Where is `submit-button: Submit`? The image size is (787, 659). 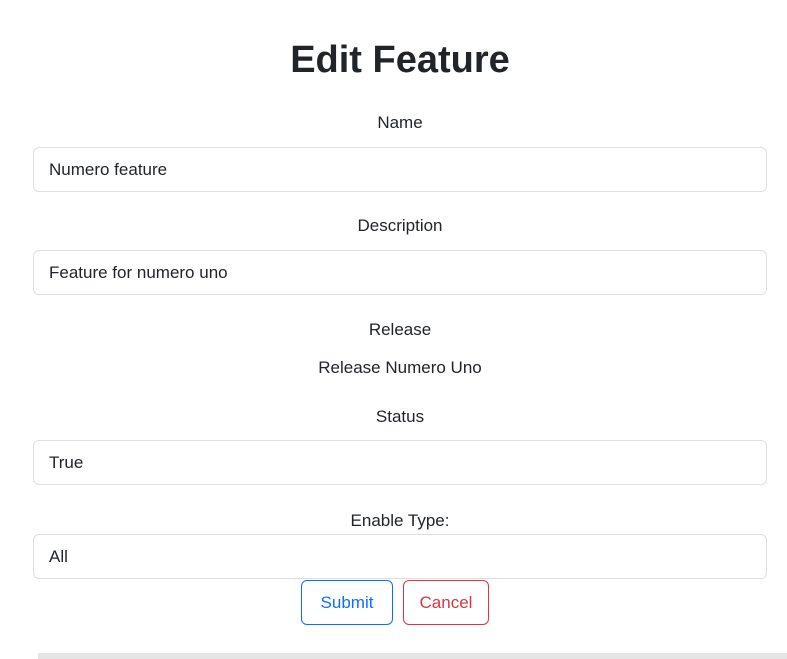 submit-button: Submit is located at coordinates (347, 602).